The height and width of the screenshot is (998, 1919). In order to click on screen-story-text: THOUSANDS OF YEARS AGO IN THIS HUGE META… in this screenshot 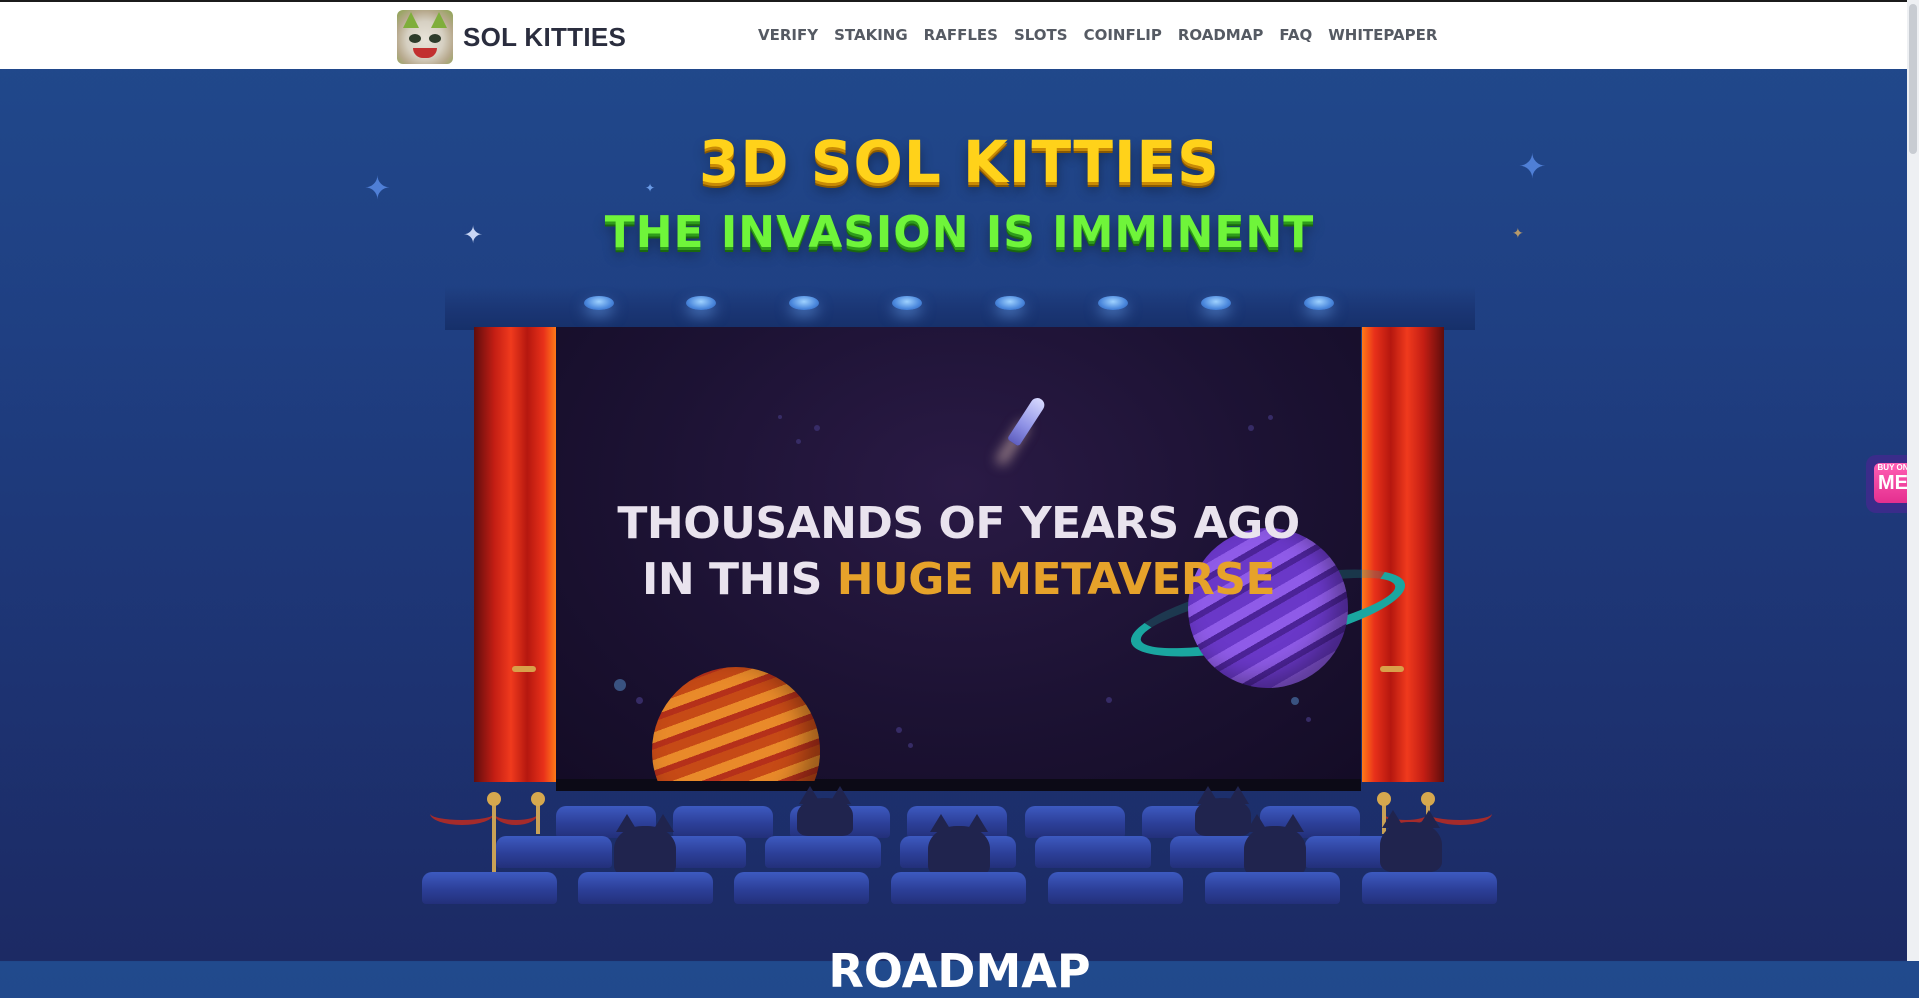, I will do `click(958, 552)`.